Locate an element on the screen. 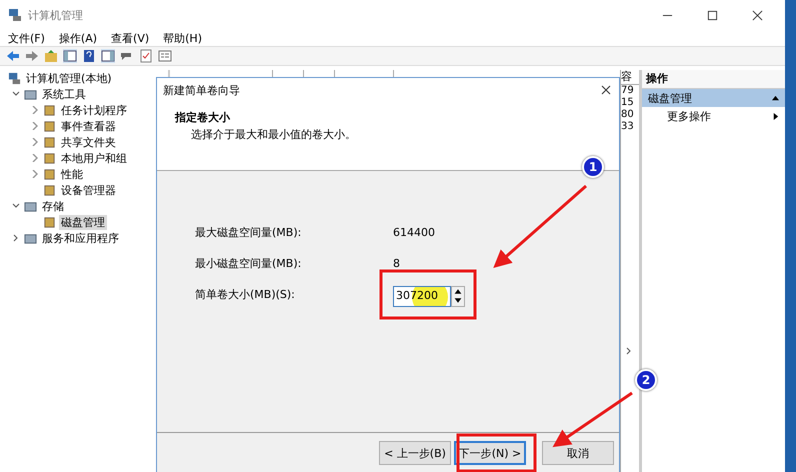 The width and height of the screenshot is (796, 472). table-cell-text: 15 is located at coordinates (628, 103).